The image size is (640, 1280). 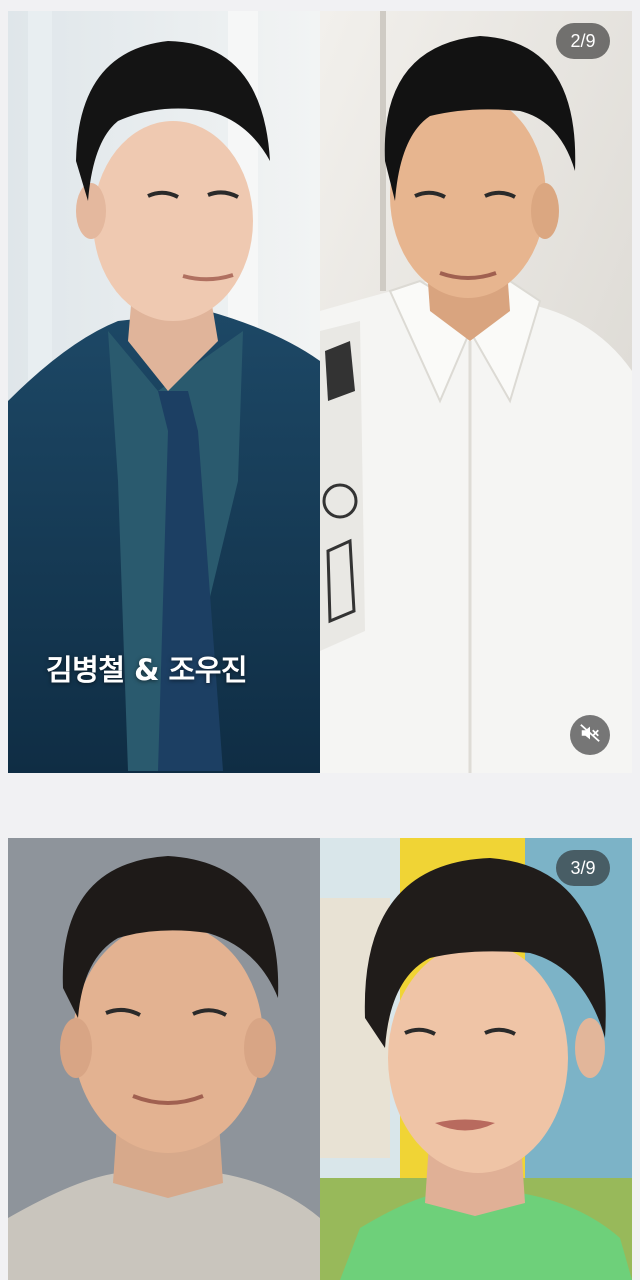 I want to click on photo-caption: 김병철 & 조우진, so click(x=147, y=670).